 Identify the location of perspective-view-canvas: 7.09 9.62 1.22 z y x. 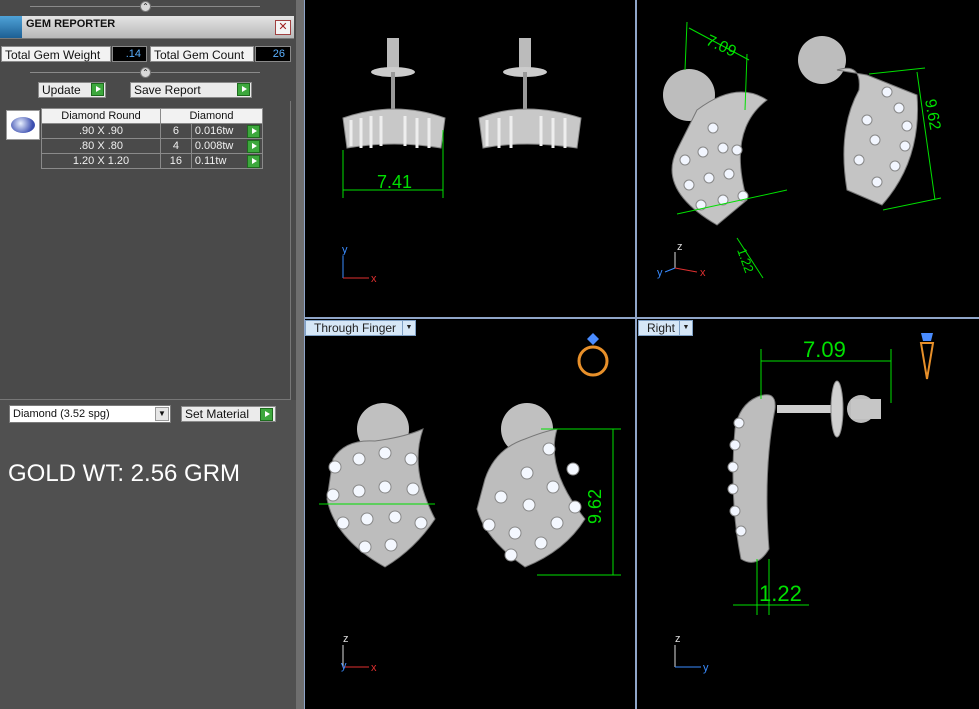
(800, 150).